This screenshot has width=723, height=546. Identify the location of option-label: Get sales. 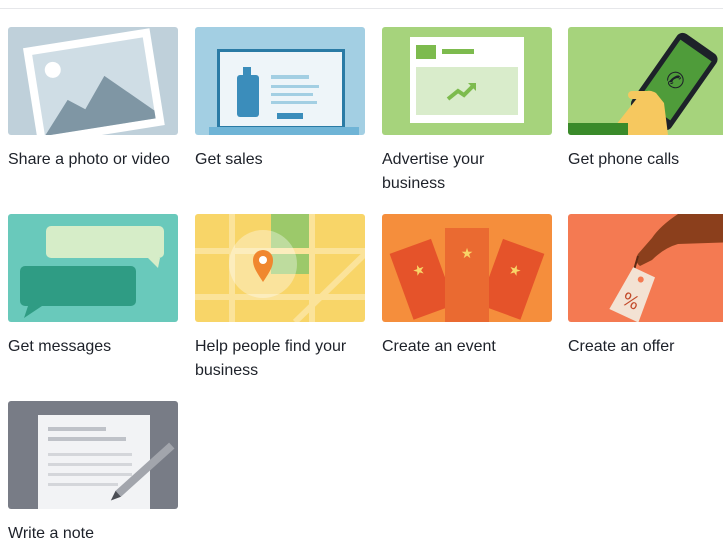
(229, 159).